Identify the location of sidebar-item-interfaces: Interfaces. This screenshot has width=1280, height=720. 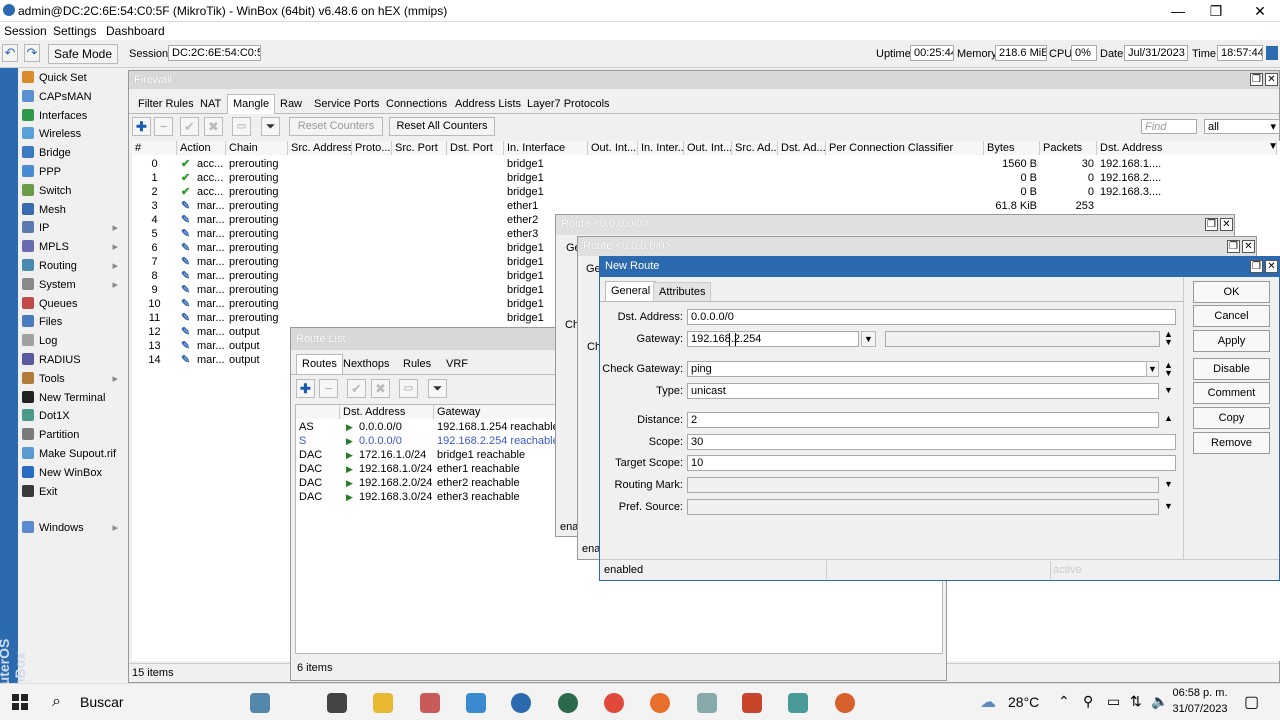
(74, 116).